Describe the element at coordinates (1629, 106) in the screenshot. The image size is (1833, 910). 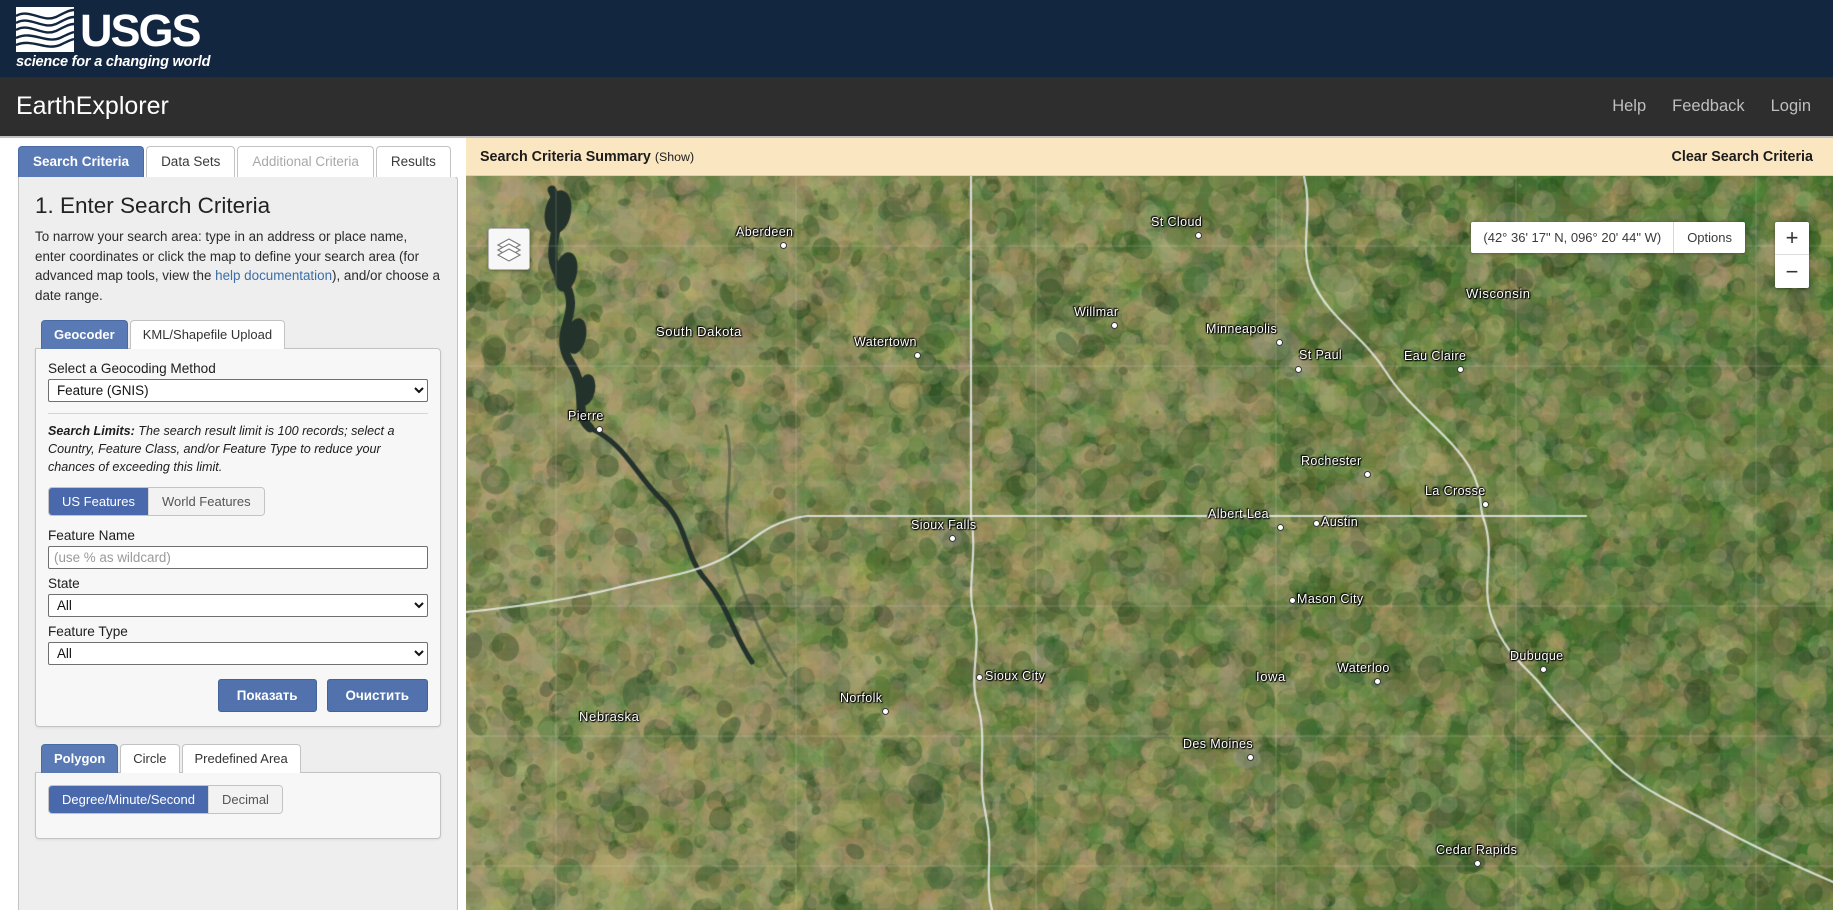
I see `nav-help: Help` at that location.